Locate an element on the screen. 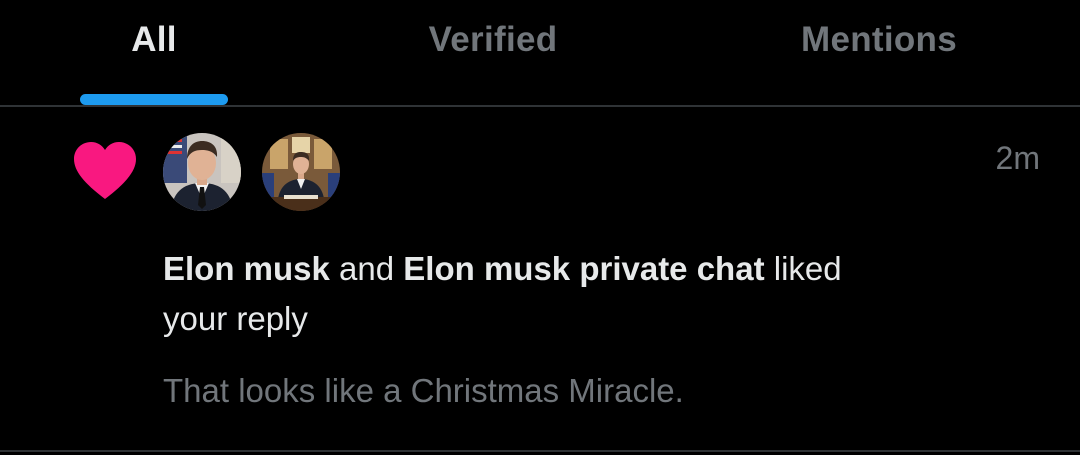 This screenshot has width=1080, height=455. actor-name-1: Elon musk is located at coordinates (246, 268).